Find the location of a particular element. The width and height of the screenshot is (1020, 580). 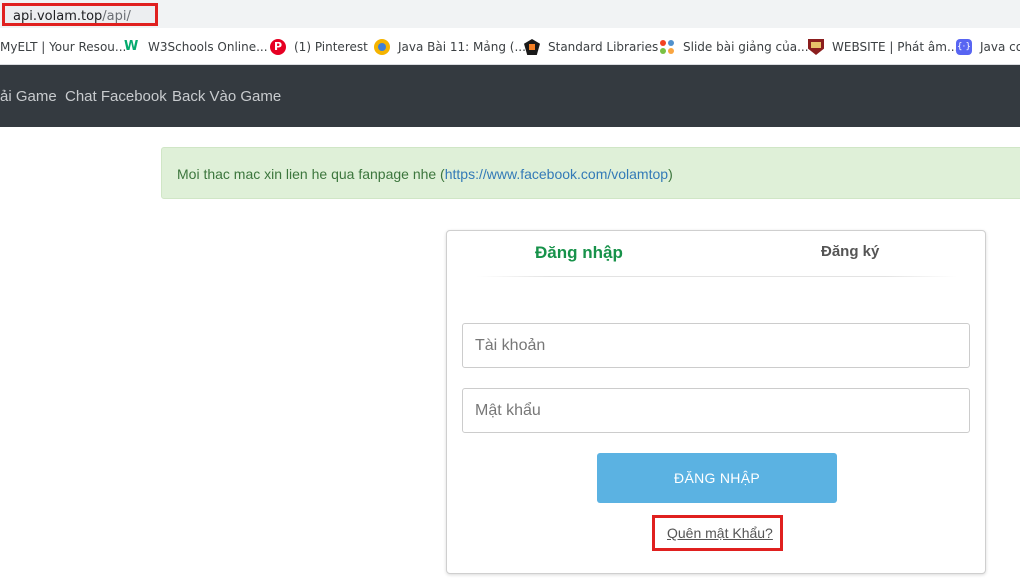

nav-link-game: ải Game is located at coordinates (28, 96).